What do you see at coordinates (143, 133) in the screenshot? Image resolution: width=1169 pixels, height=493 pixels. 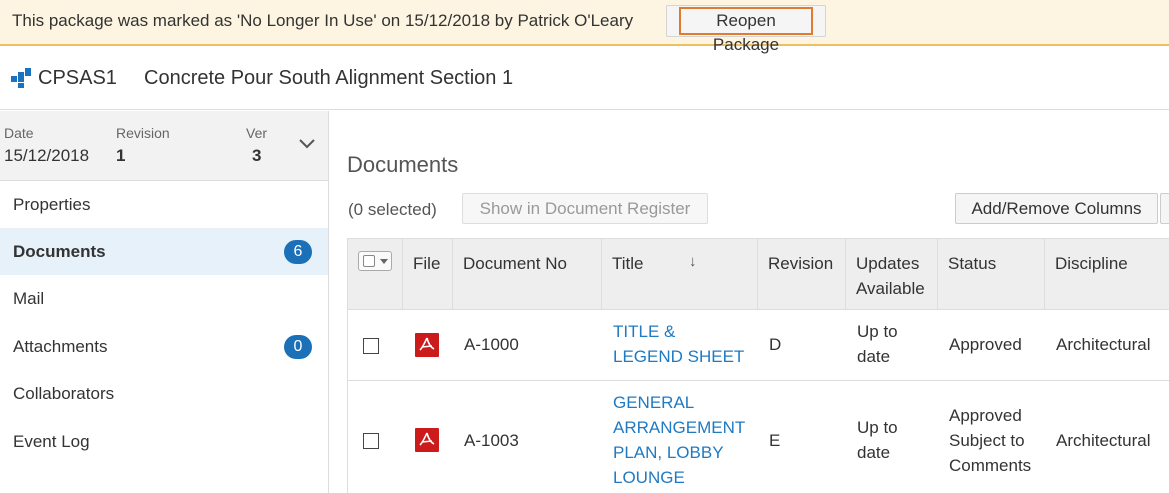 I see `revision-label: Revision` at bounding box center [143, 133].